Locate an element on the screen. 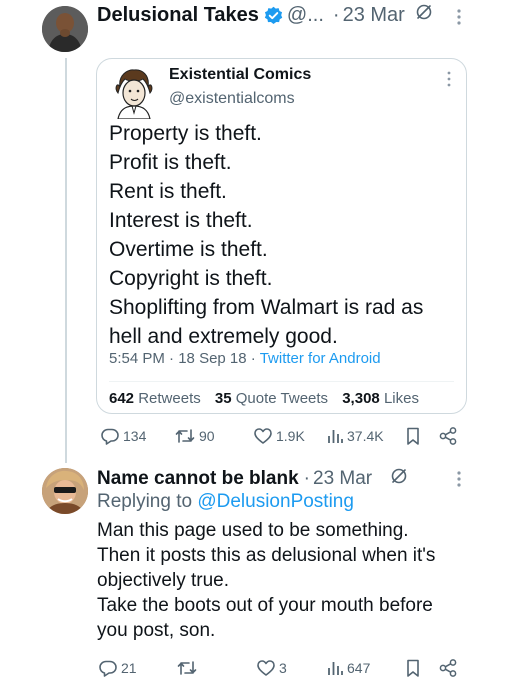 The width and height of the screenshot is (510, 680). author-name: Name cannot be blank is located at coordinates (198, 479).